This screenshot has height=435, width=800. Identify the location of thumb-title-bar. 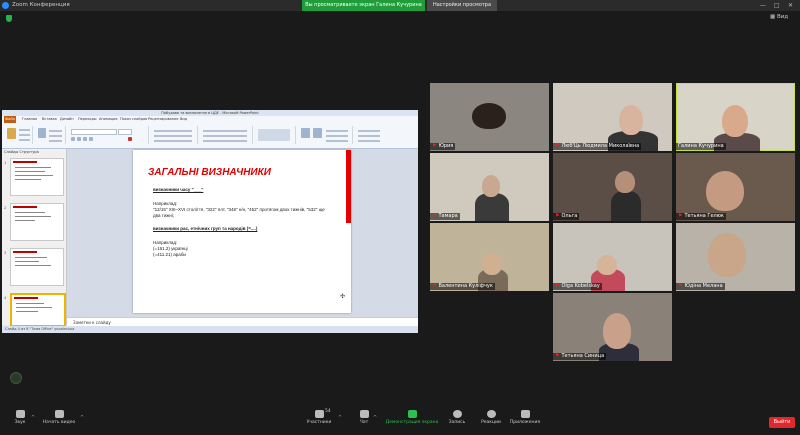
(25, 252).